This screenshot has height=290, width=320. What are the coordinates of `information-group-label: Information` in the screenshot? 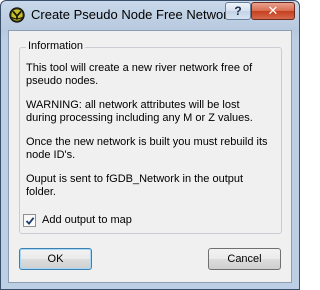 It's located at (56, 46).